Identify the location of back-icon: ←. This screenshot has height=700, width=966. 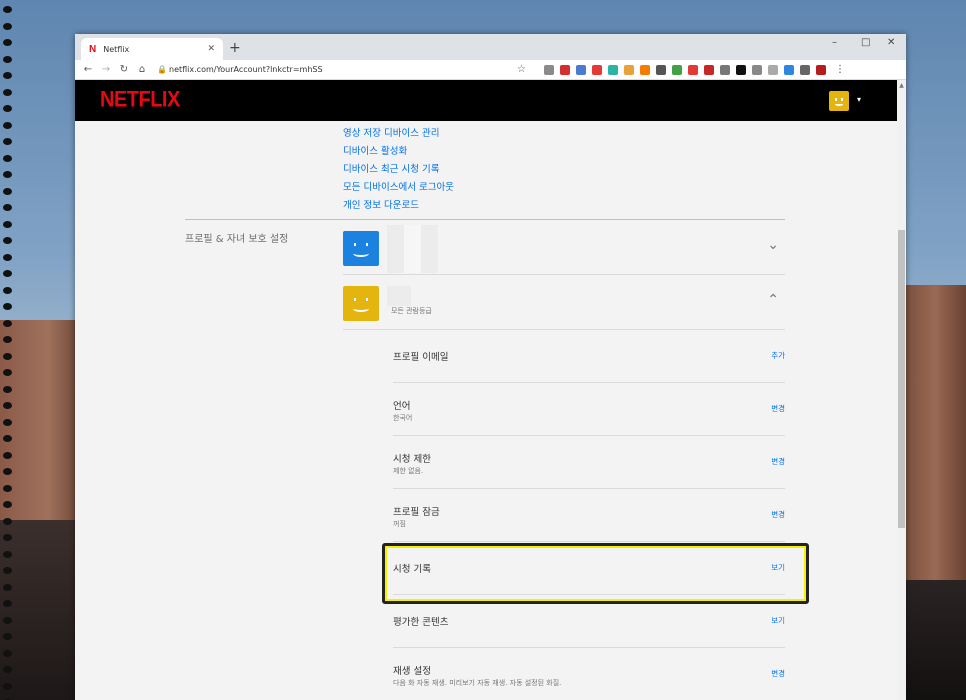
(88, 69).